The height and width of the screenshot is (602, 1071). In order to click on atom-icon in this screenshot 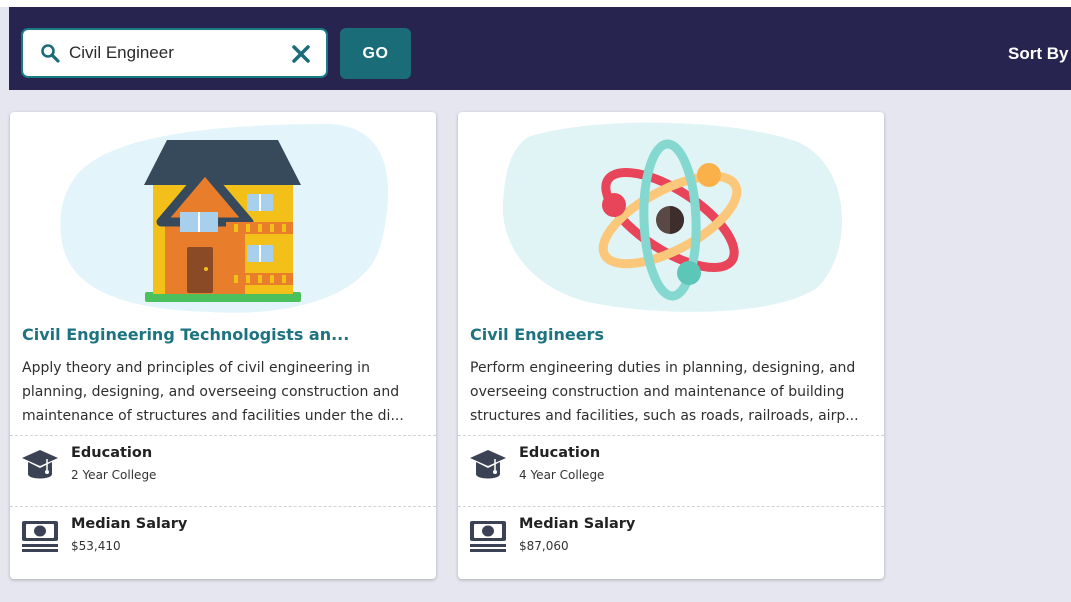, I will do `click(672, 217)`.